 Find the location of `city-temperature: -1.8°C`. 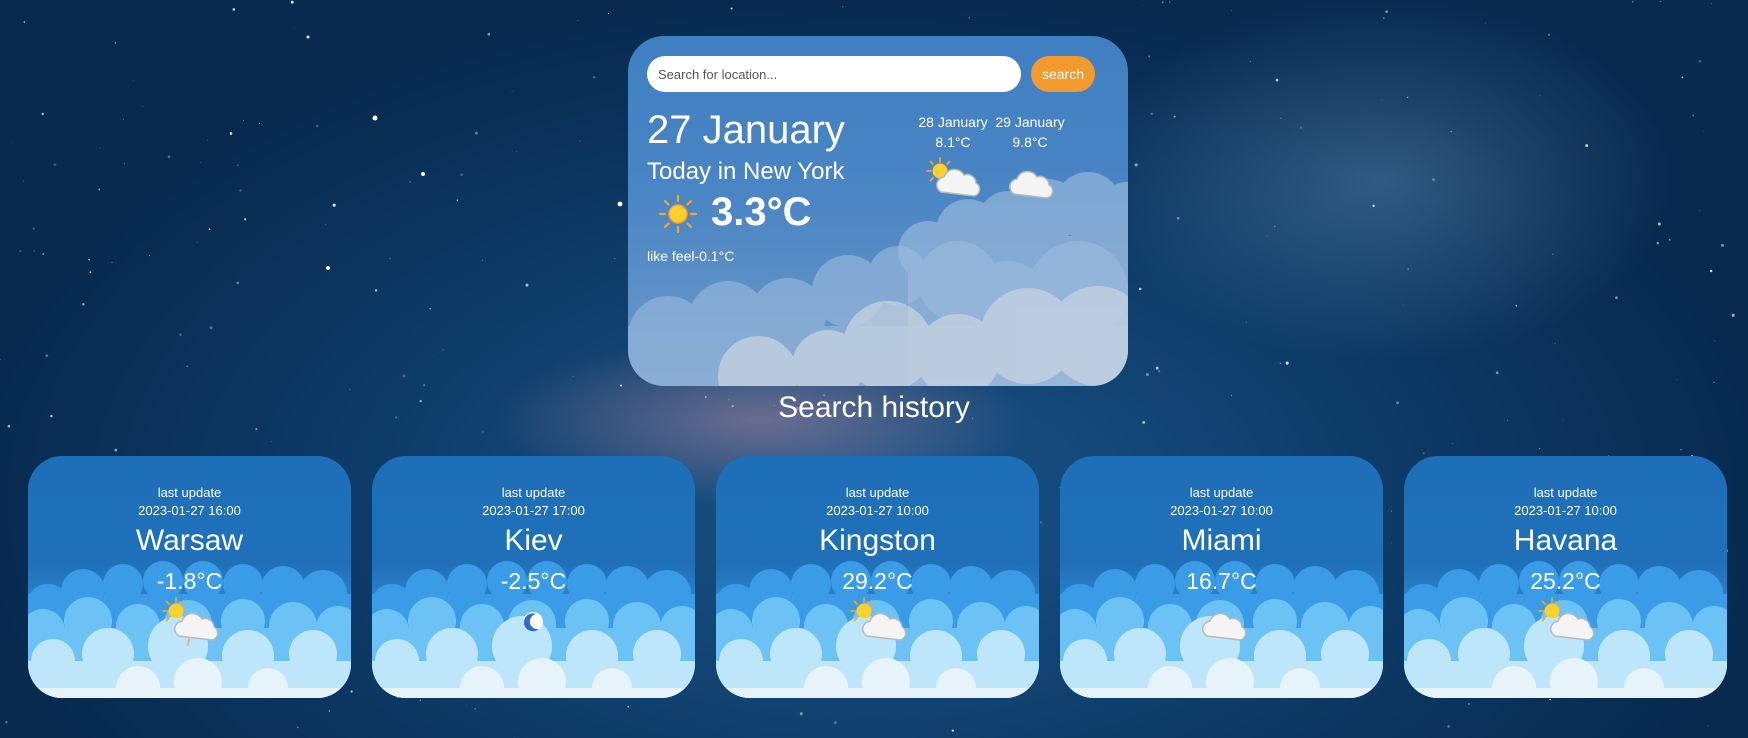

city-temperature: -1.8°C is located at coordinates (189, 581).